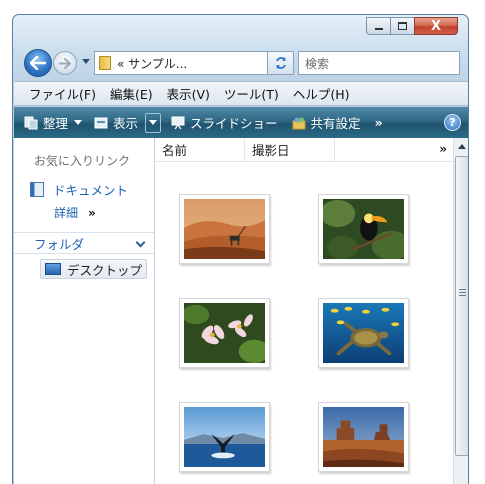  I want to click on tree-item-desktop: デスクトップ, so click(94, 269).